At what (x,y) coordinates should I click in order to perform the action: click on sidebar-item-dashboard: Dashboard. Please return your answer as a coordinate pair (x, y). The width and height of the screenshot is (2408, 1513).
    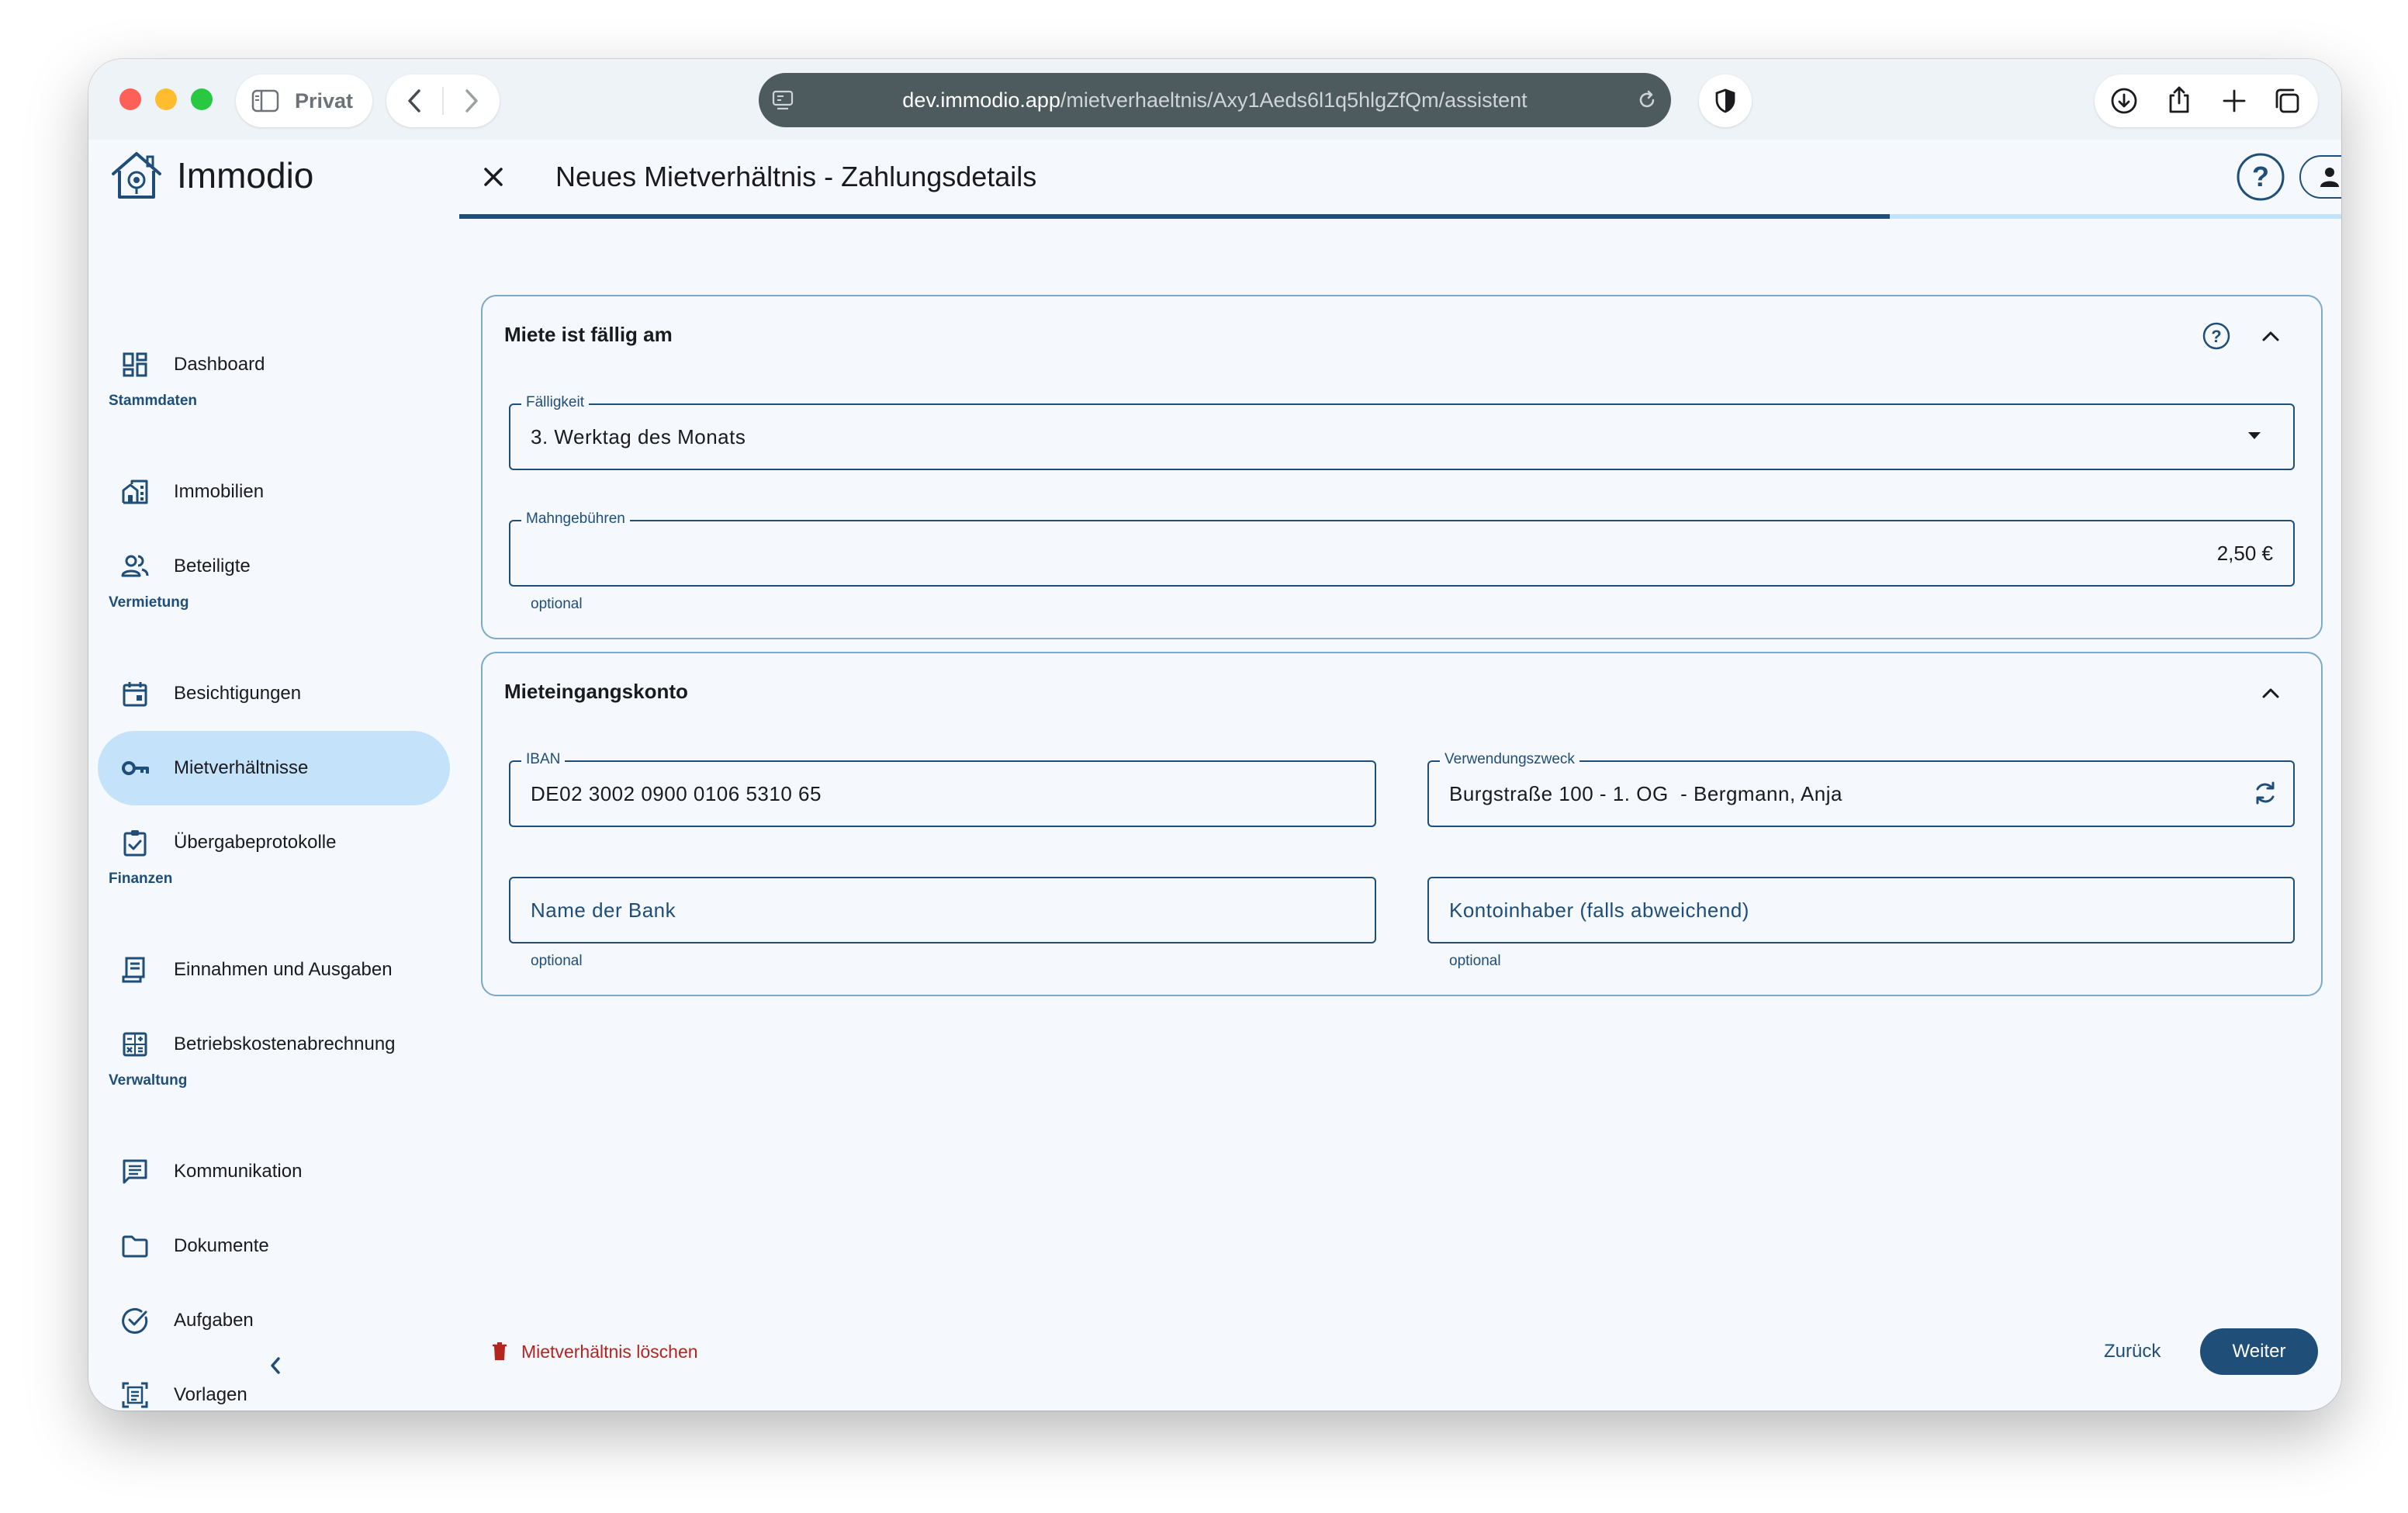
    Looking at the image, I should click on (274, 364).